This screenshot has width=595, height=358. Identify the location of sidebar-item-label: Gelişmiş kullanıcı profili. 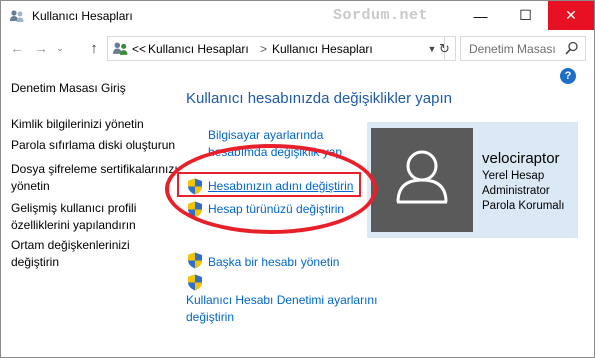
(74, 208).